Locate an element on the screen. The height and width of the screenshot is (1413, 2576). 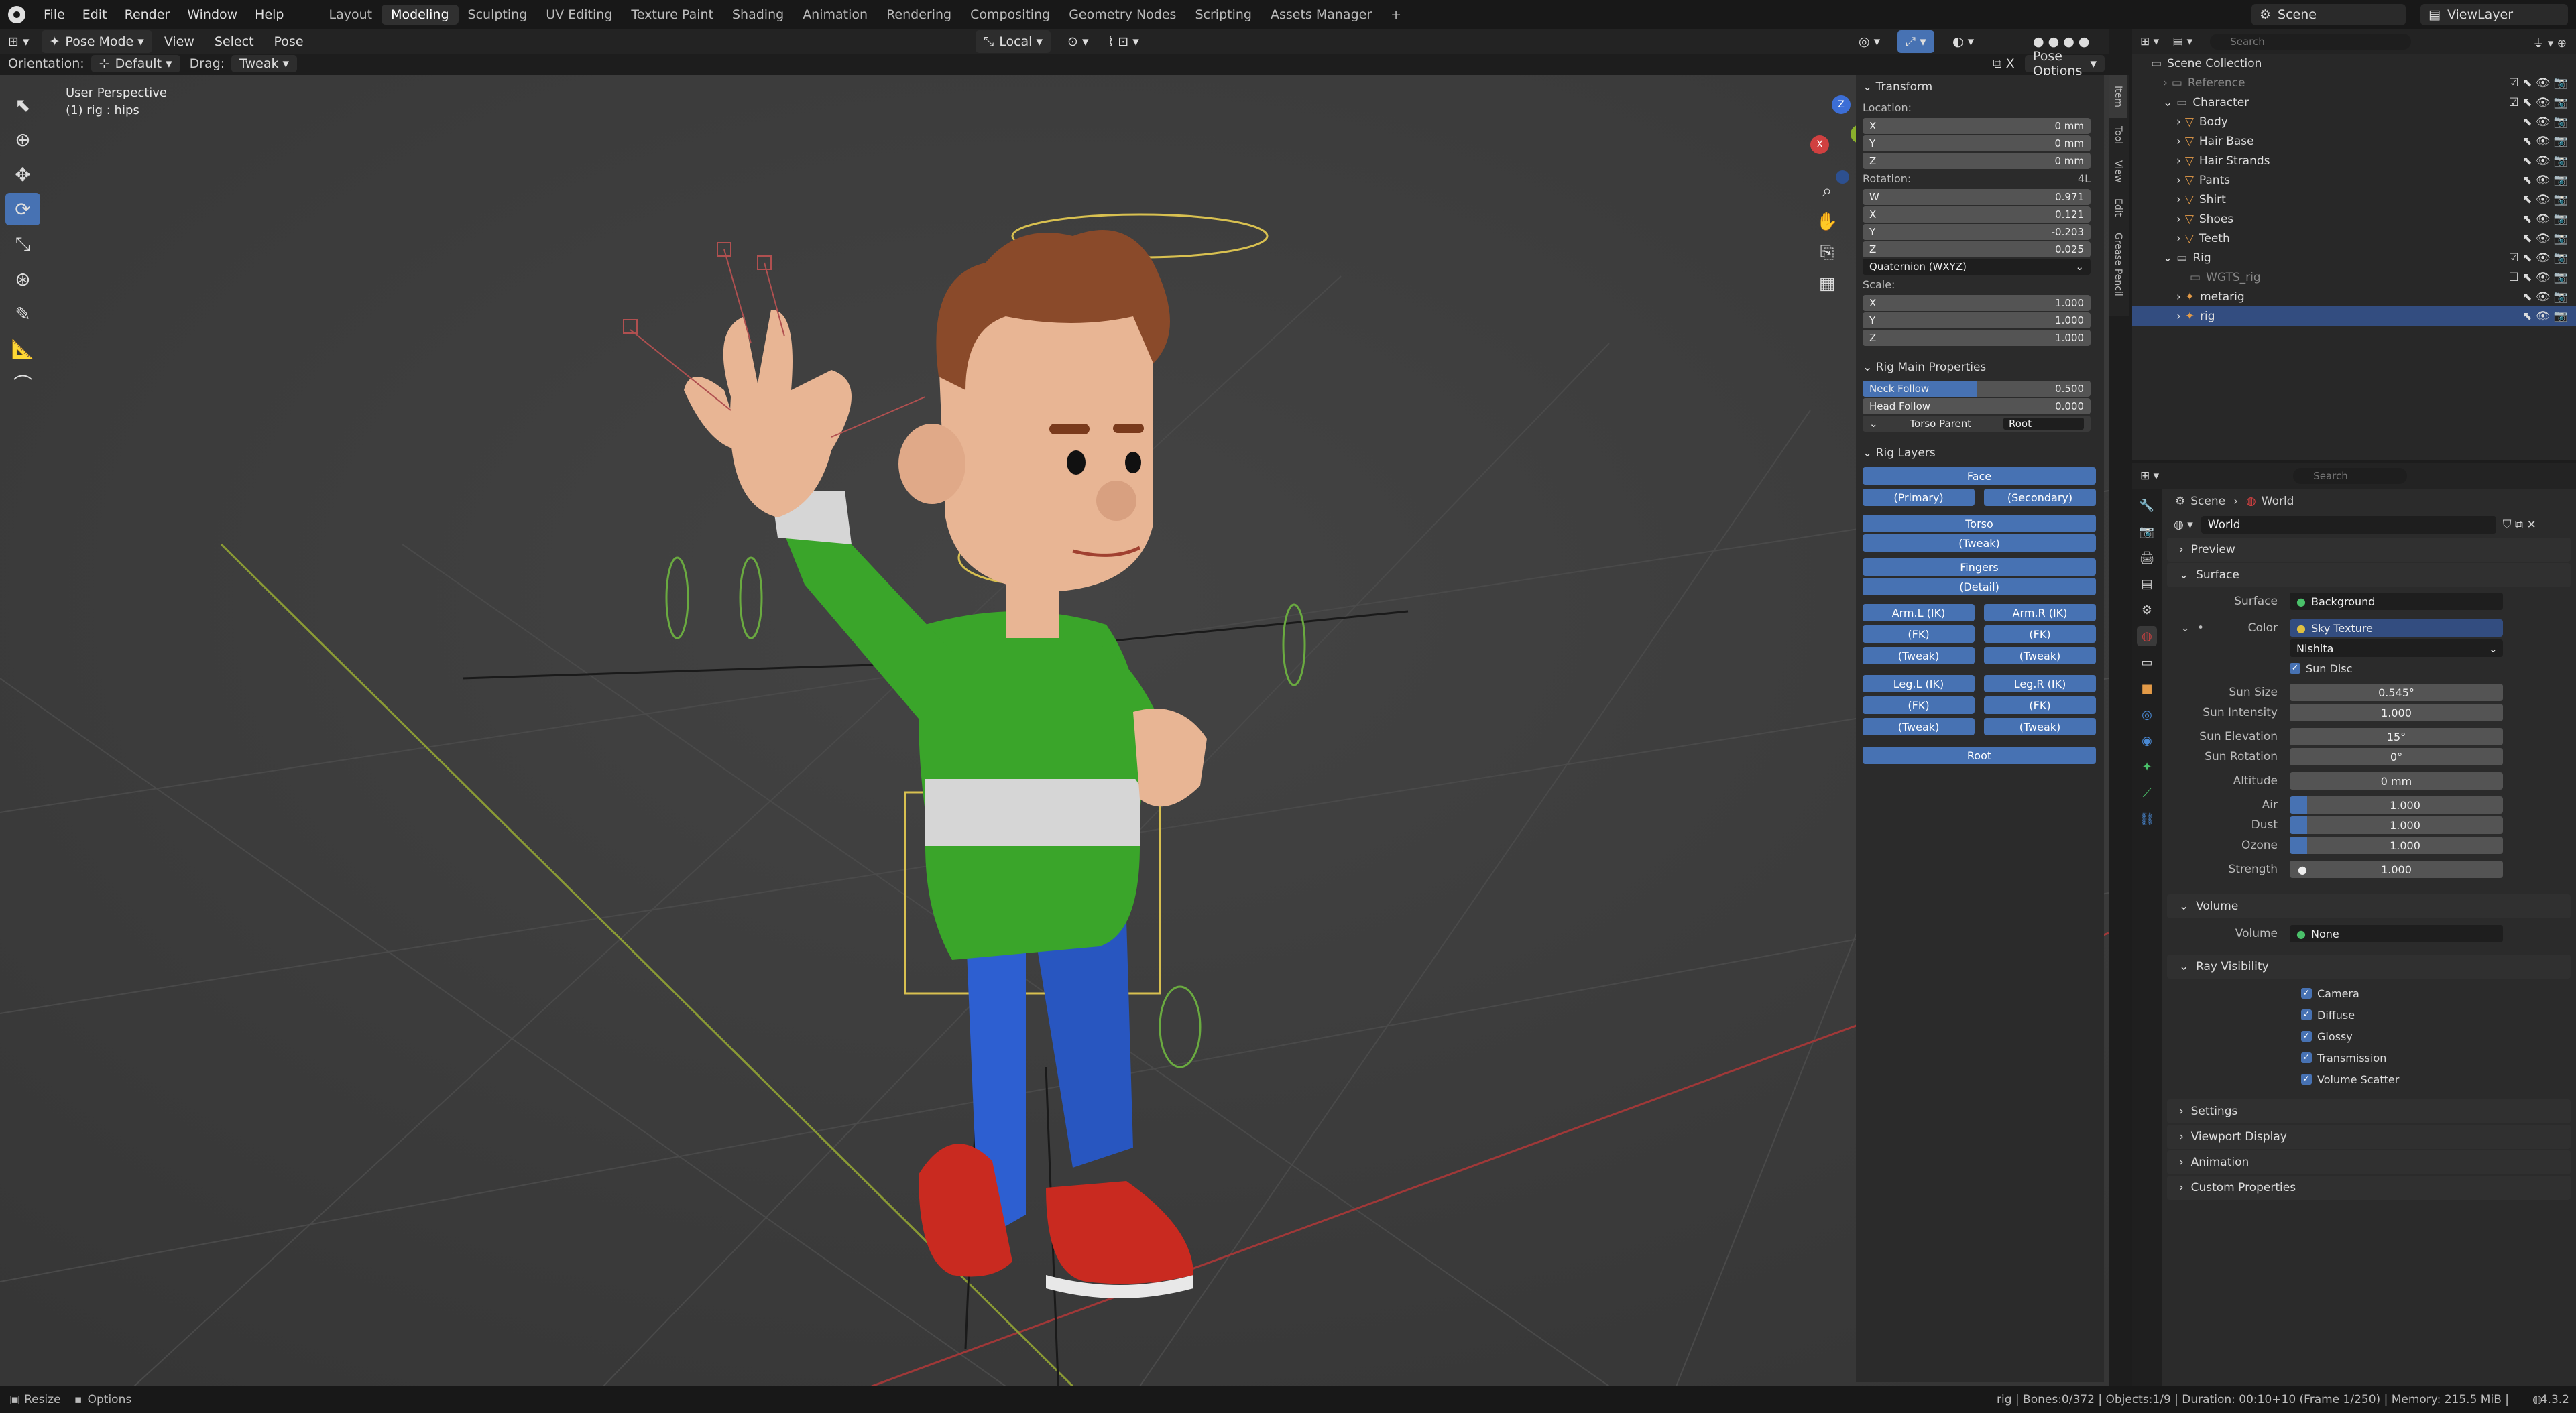
scale-x-field: X 1.000 is located at coordinates (1977, 303).